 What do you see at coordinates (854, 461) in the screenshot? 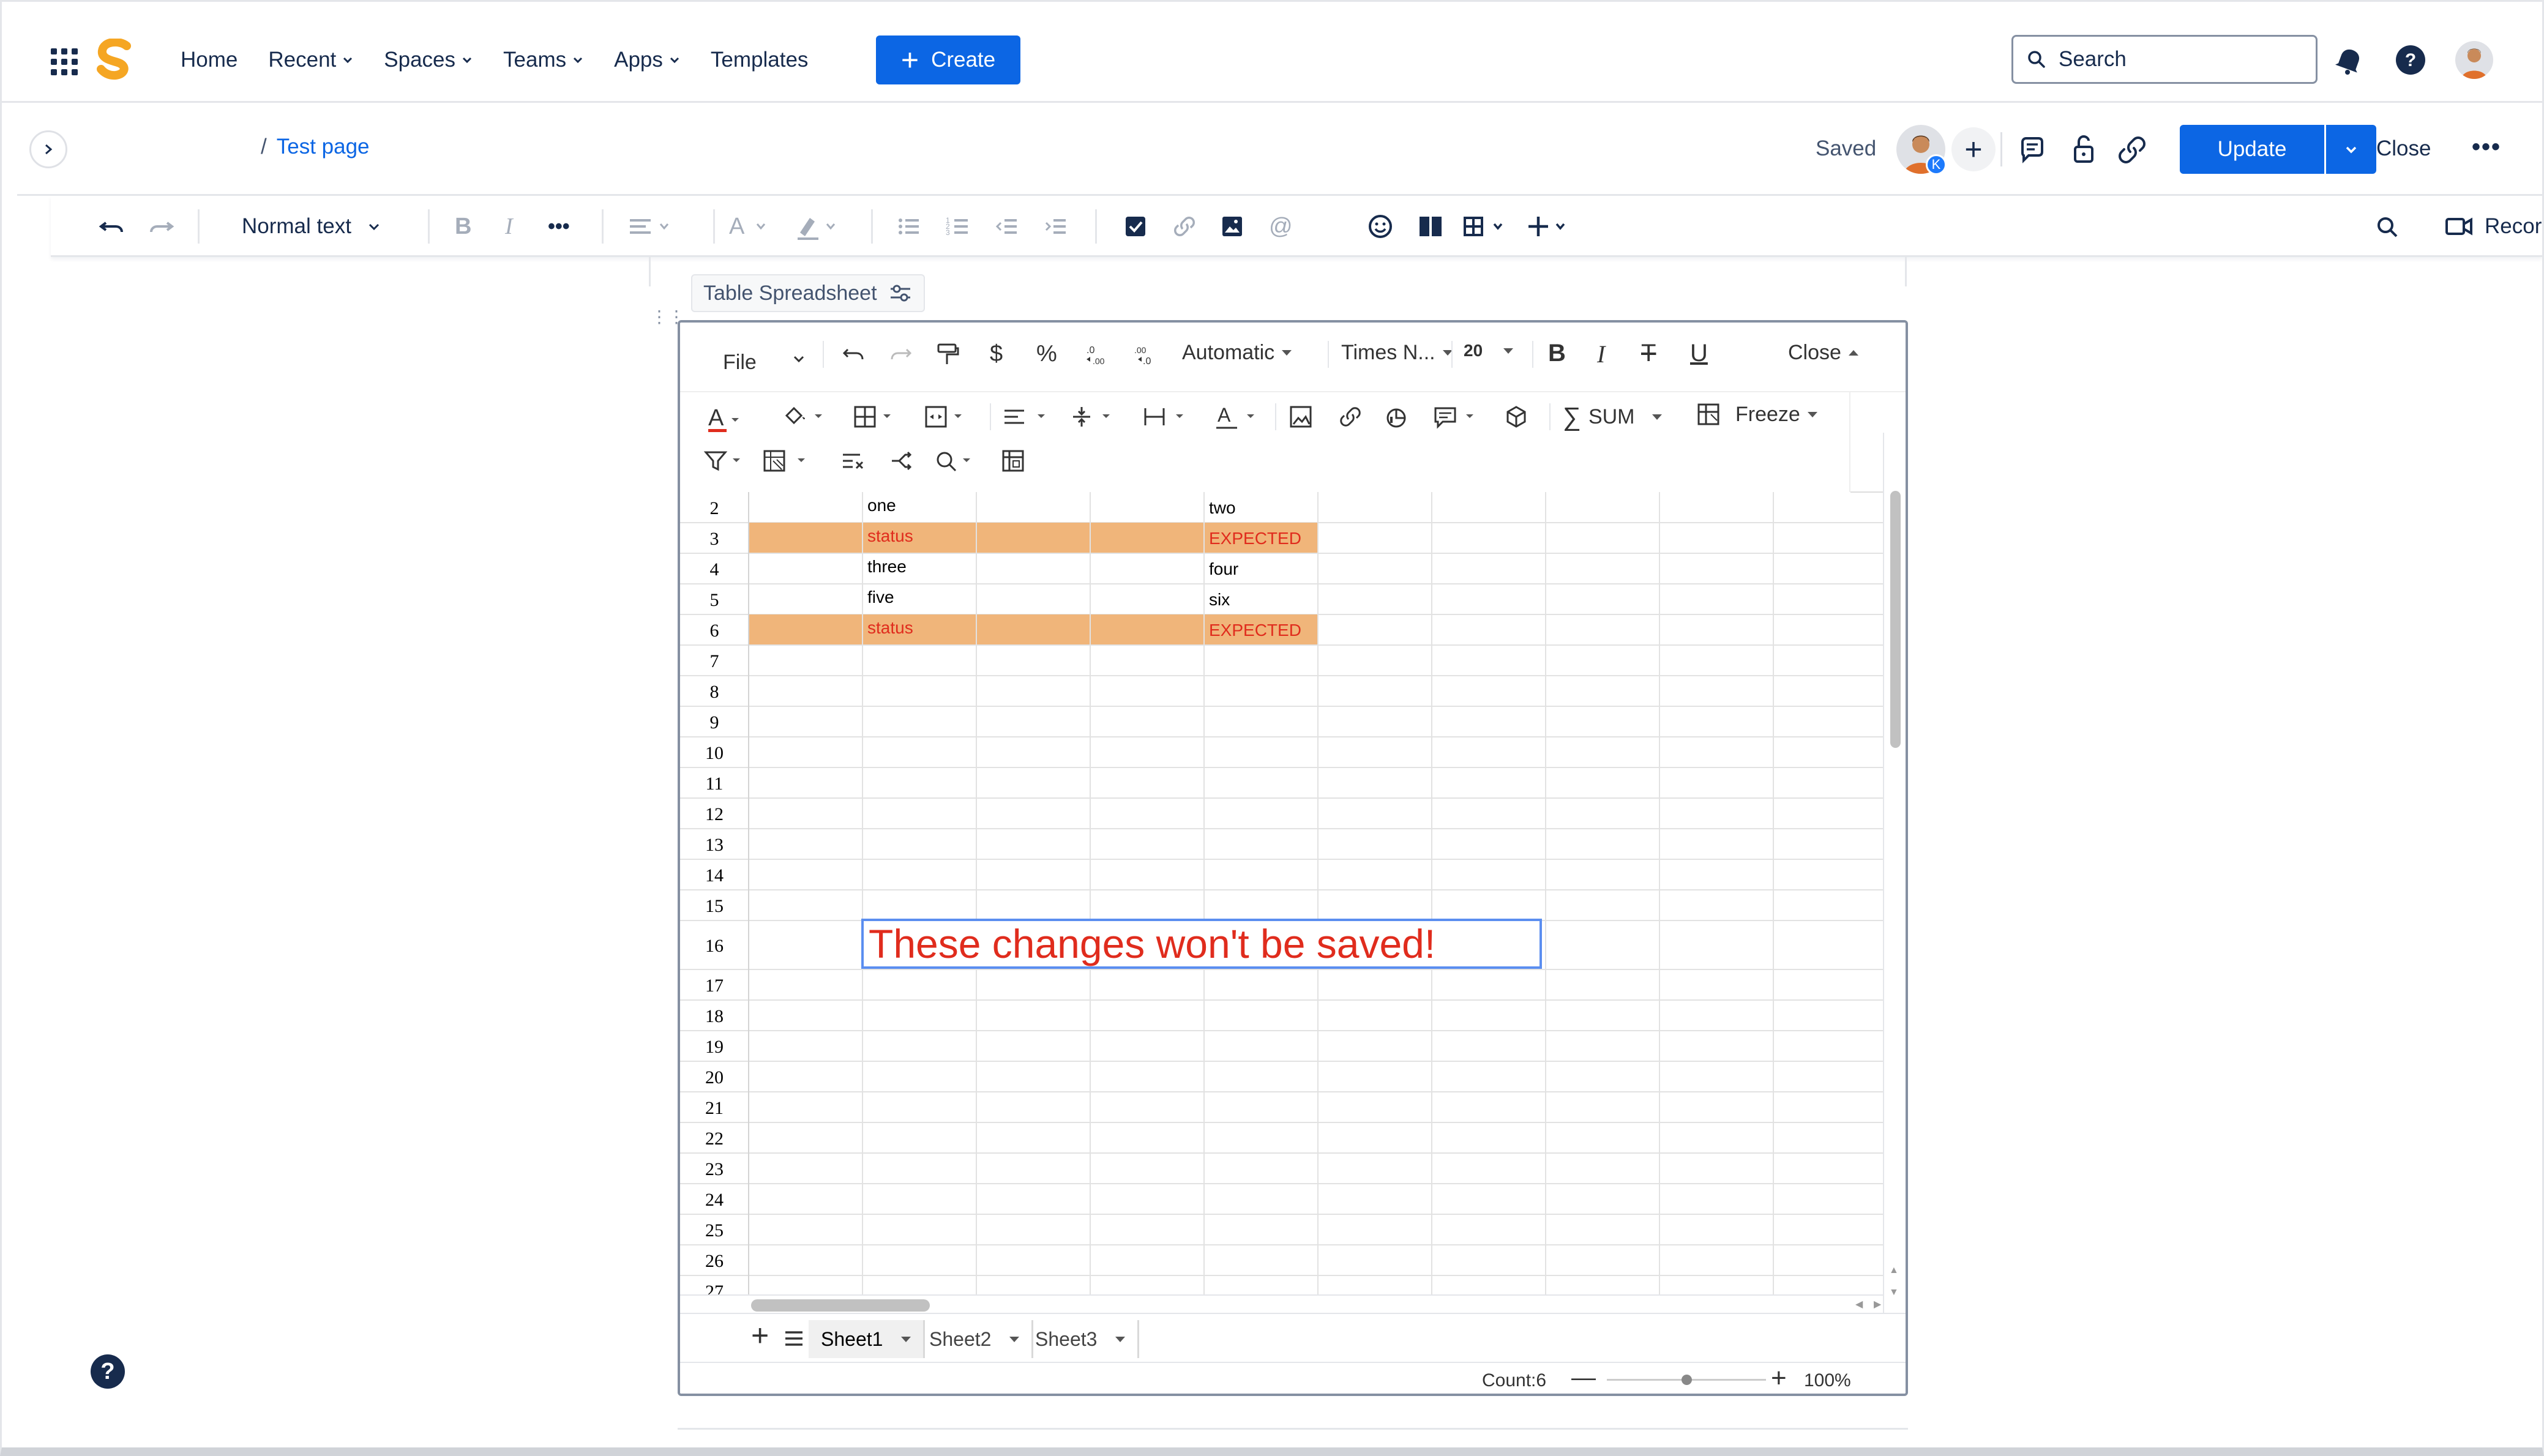
I see `clear-format-icon` at bounding box center [854, 461].